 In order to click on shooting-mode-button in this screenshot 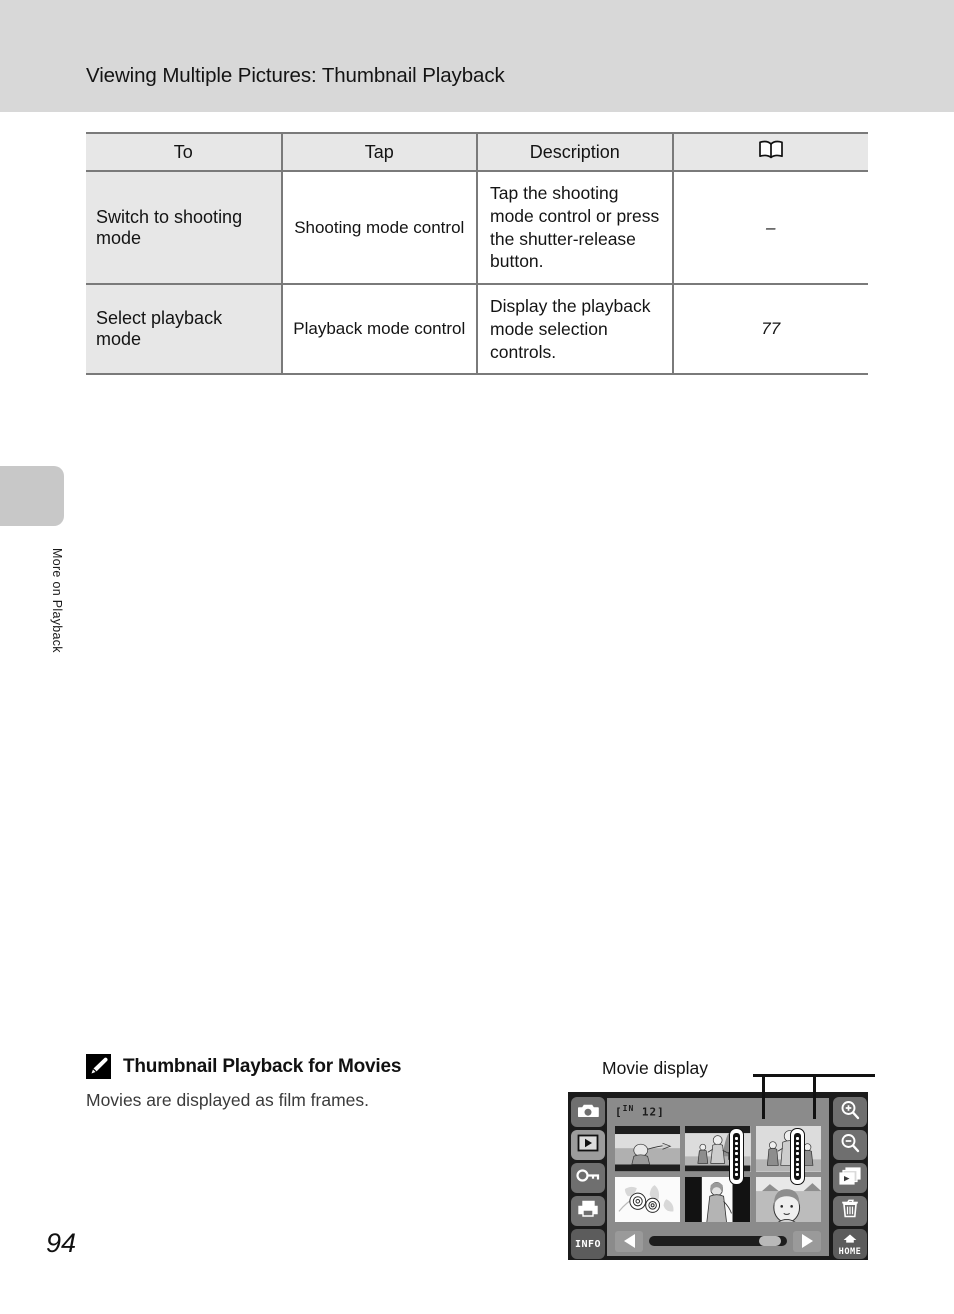, I will do `click(588, 1112)`.